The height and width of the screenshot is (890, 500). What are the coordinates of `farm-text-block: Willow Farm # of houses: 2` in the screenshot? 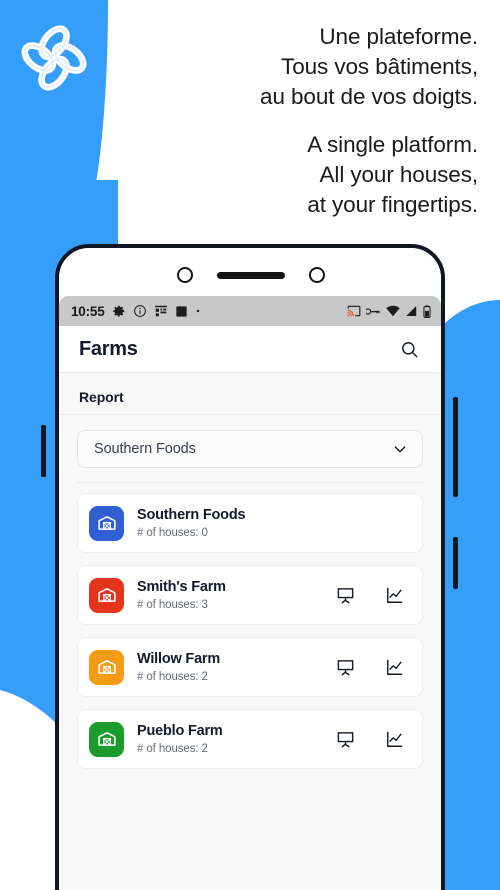 It's located at (178, 667).